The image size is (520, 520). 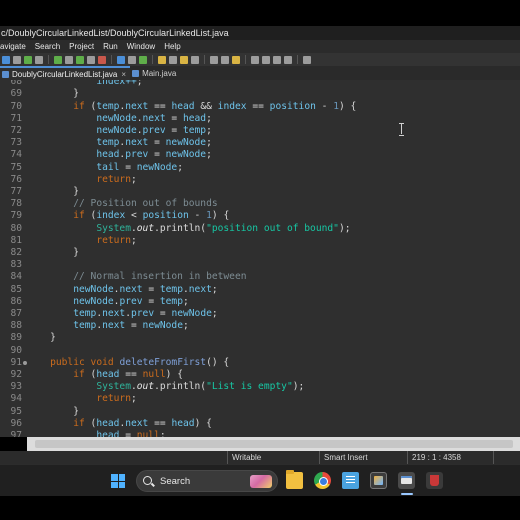 I want to click on code-line: 84 // Normal insertion in between, so click(x=260, y=277).